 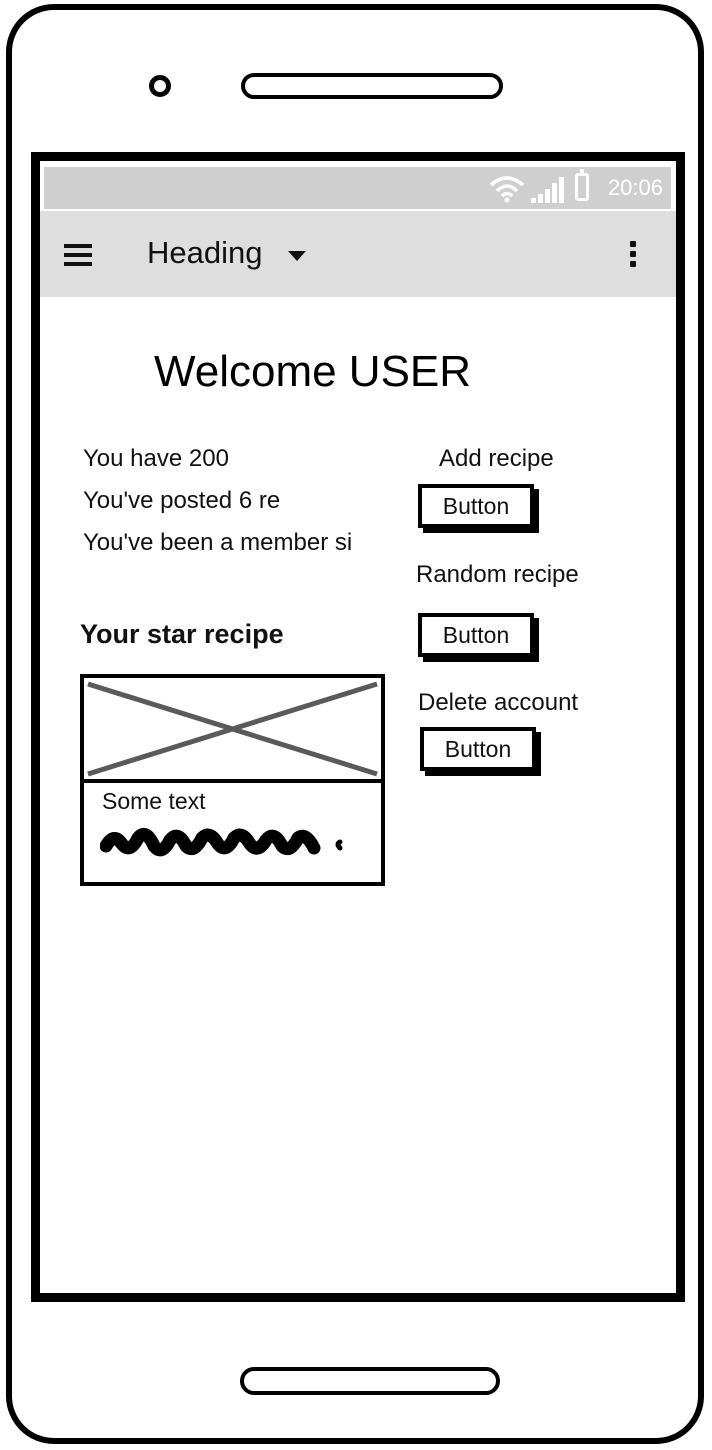 I want to click on scribble-text-placeholder, so click(x=221, y=842).